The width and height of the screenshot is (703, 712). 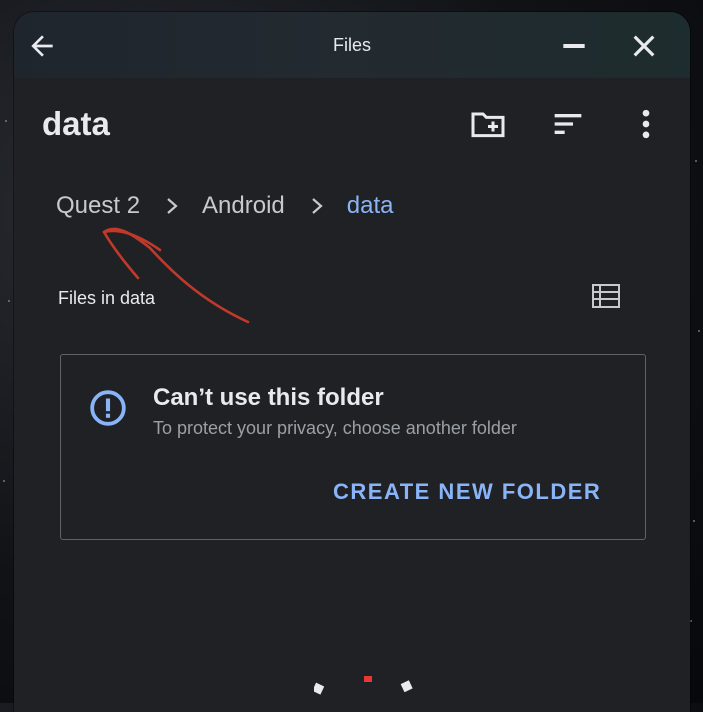 I want to click on close-icon, so click(x=644, y=46).